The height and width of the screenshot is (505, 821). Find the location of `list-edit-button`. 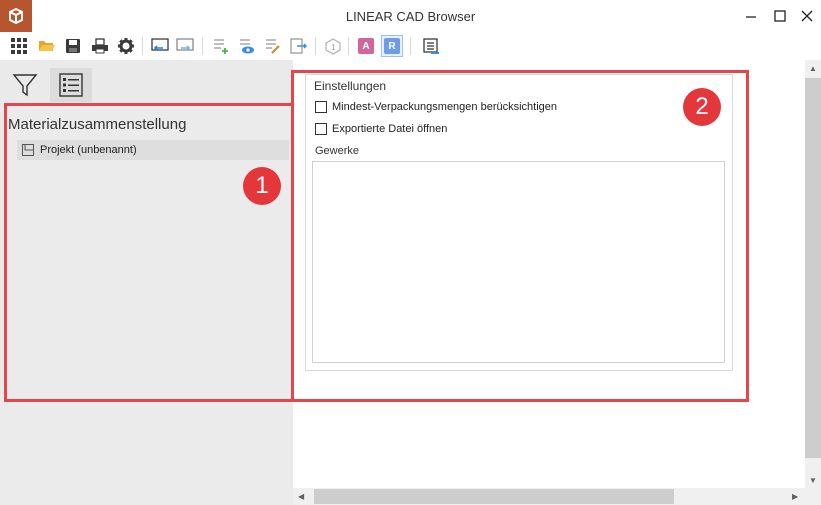

list-edit-button is located at coordinates (272, 46).